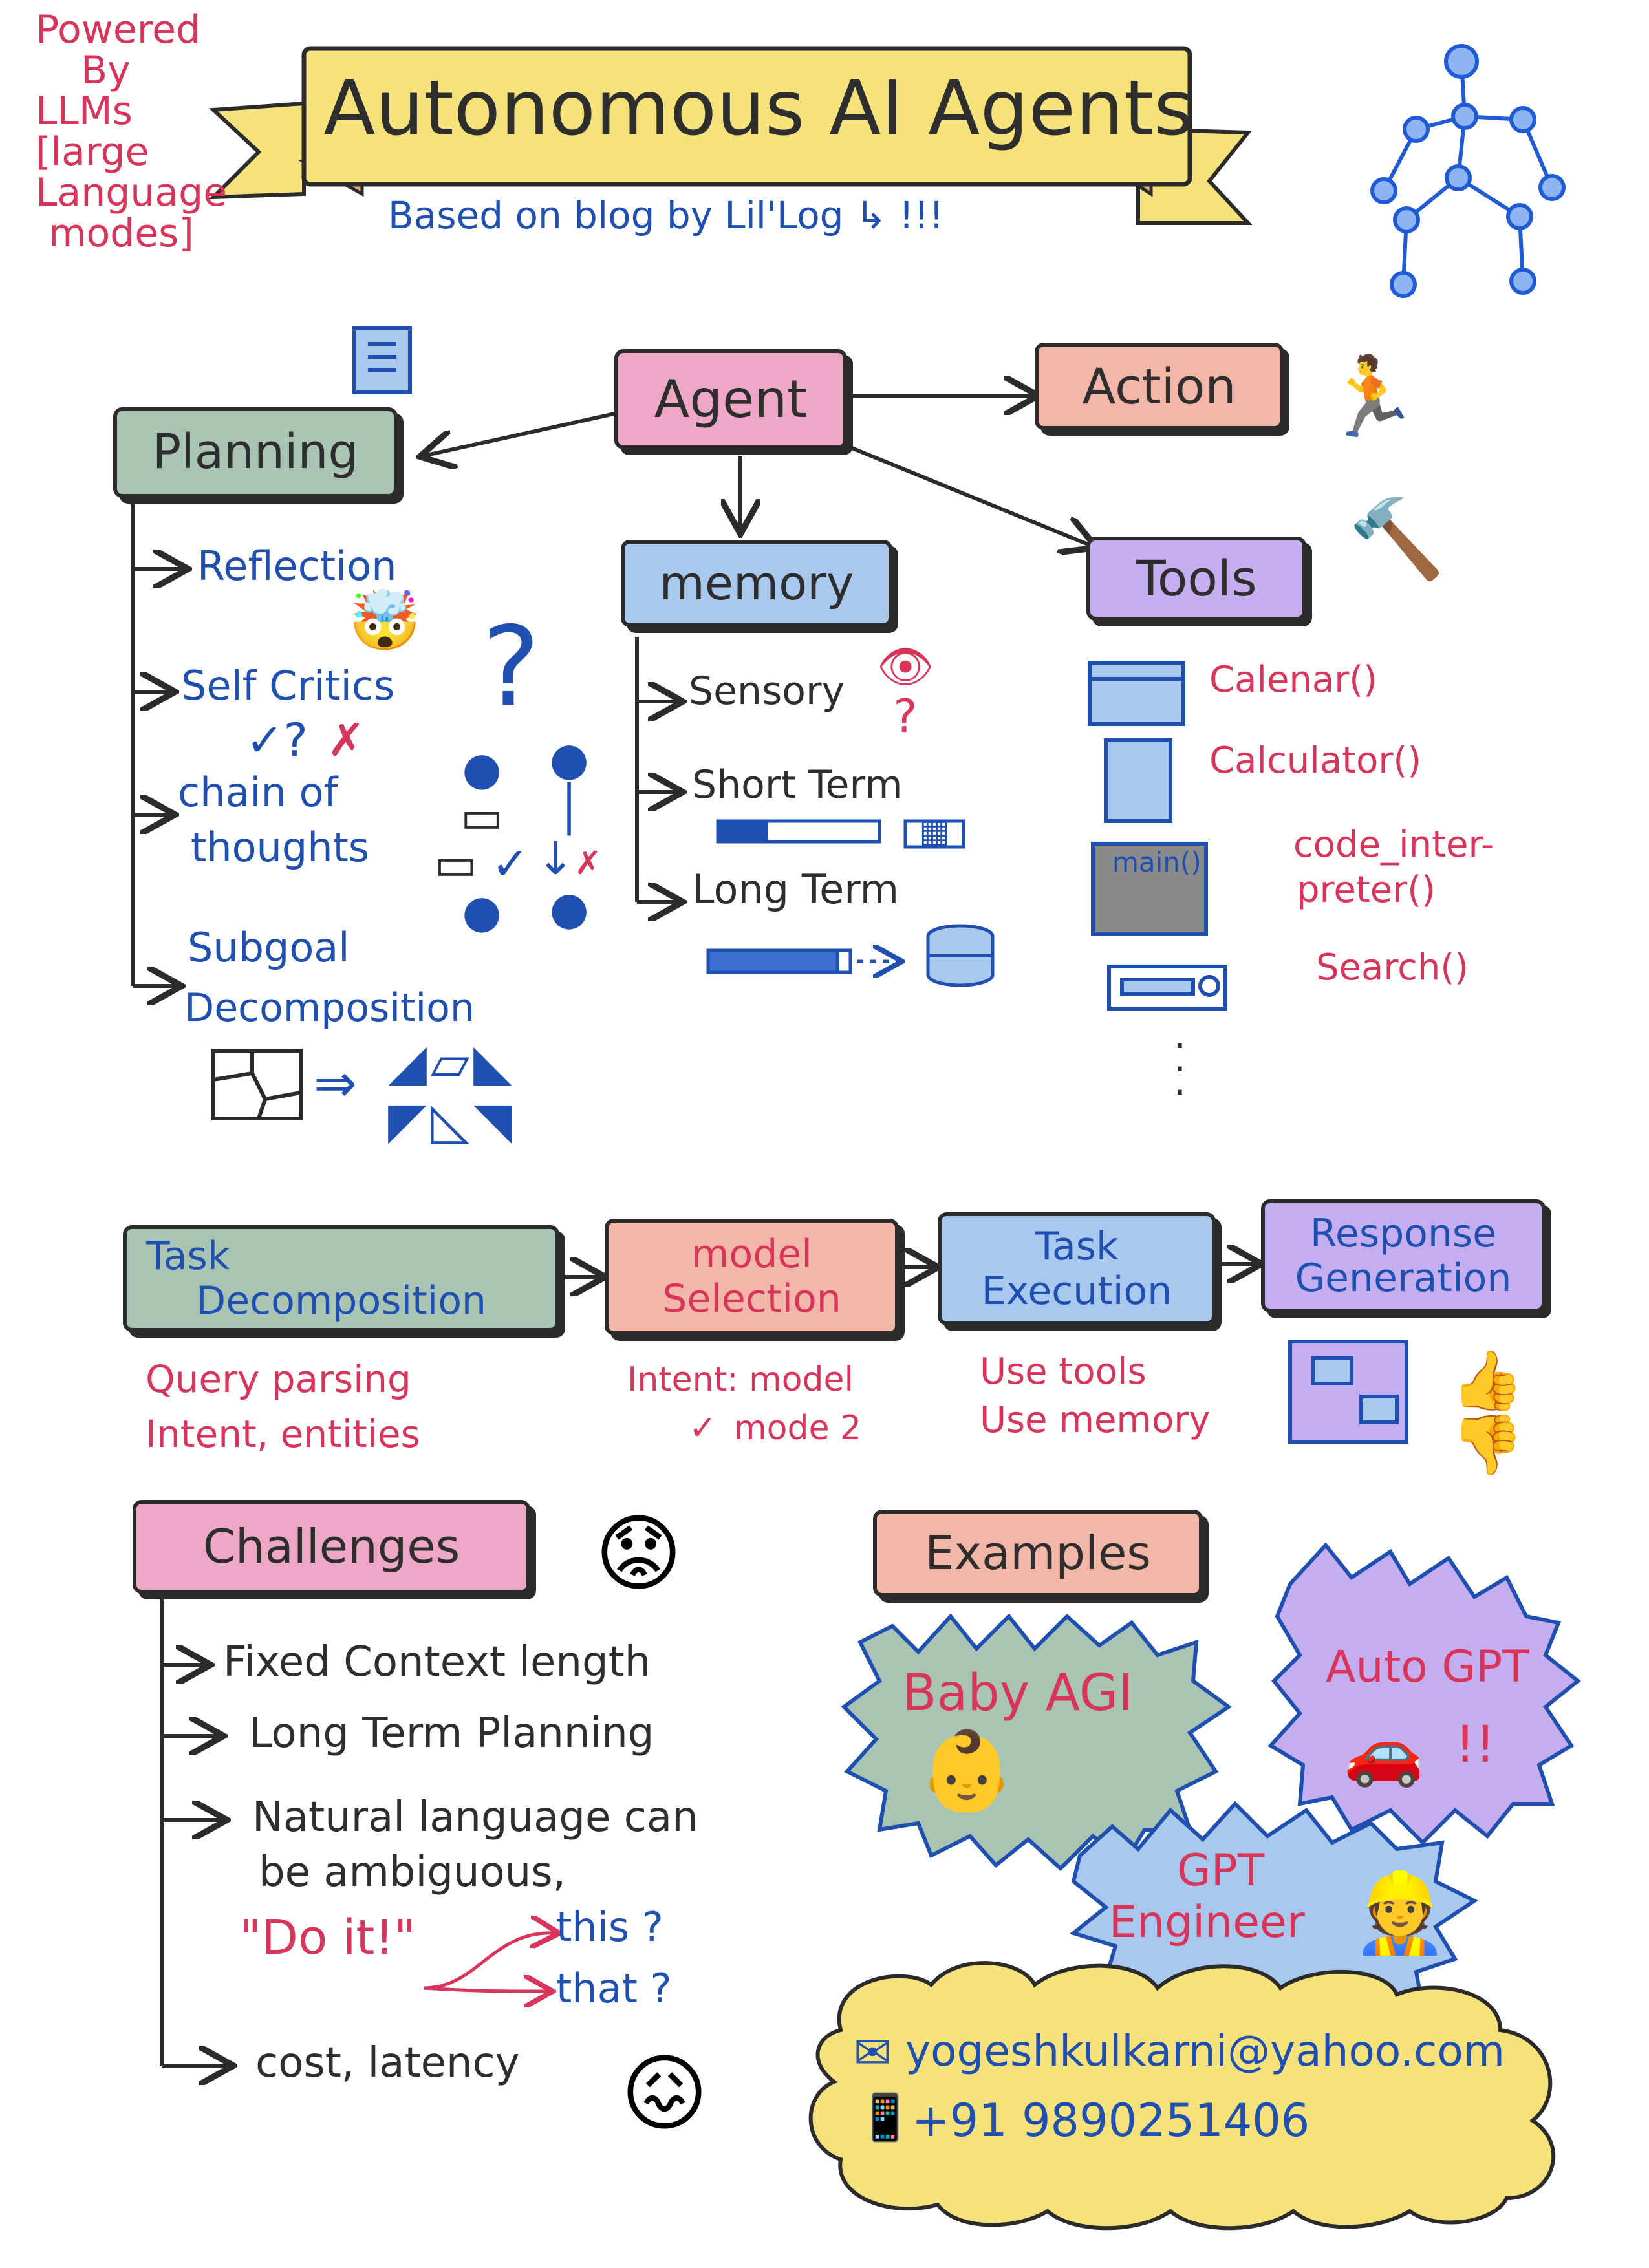 Image resolution: width=1649 pixels, height=2268 pixels. What do you see at coordinates (412, 1872) in the screenshot?
I see `challenge-item: be ambiguous,` at bounding box center [412, 1872].